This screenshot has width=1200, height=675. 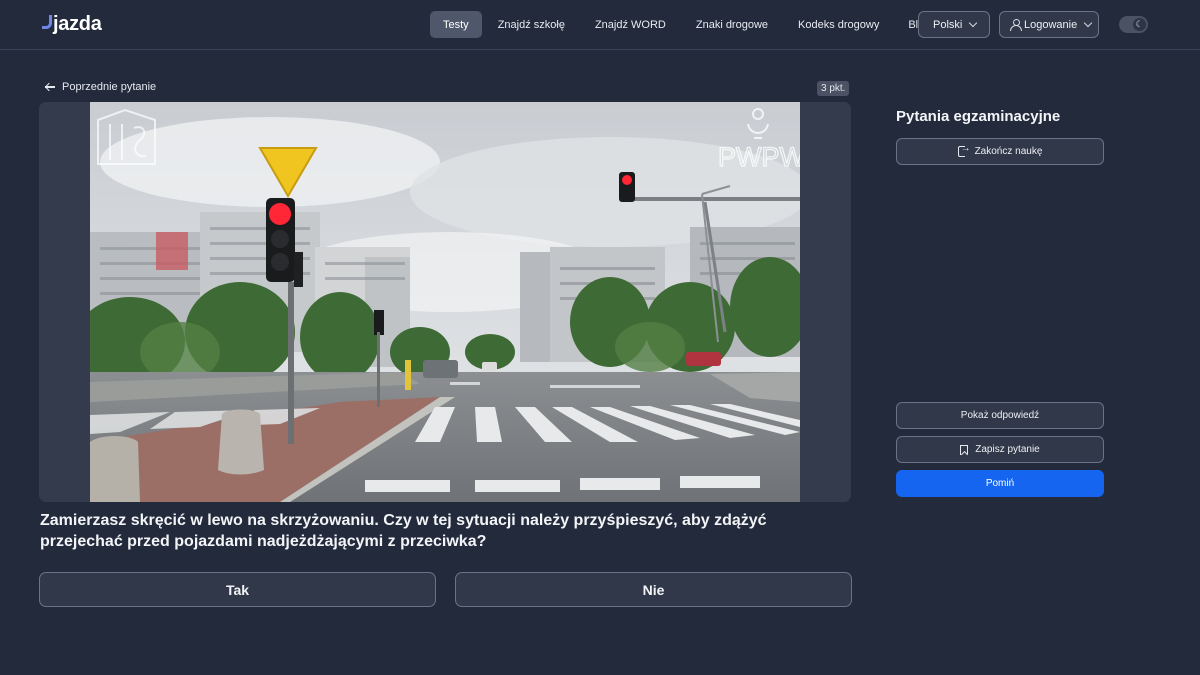 What do you see at coordinates (759, 157) in the screenshot?
I see `pwpw-watermark: PWPW` at bounding box center [759, 157].